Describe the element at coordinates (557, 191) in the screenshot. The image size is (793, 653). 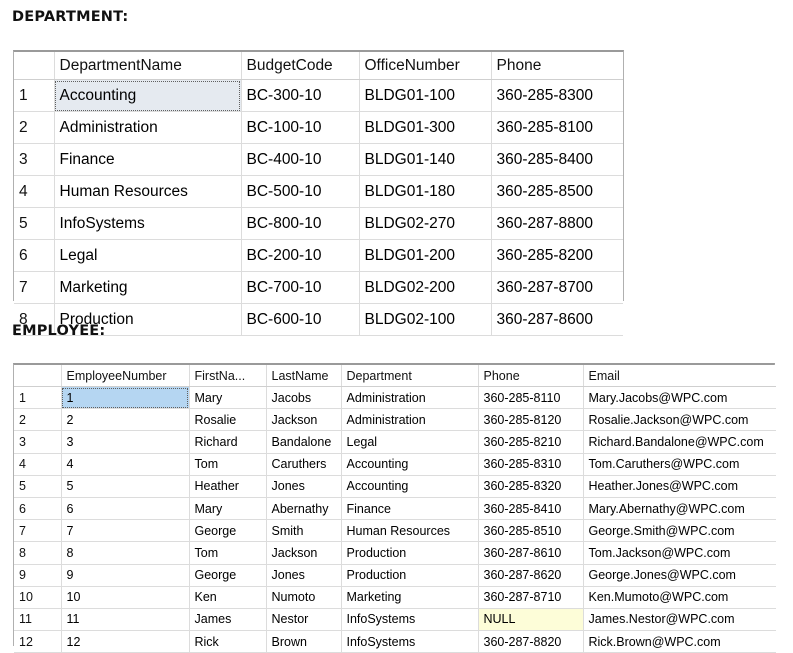
I see `department-cell-phone: 360-285-8500` at that location.